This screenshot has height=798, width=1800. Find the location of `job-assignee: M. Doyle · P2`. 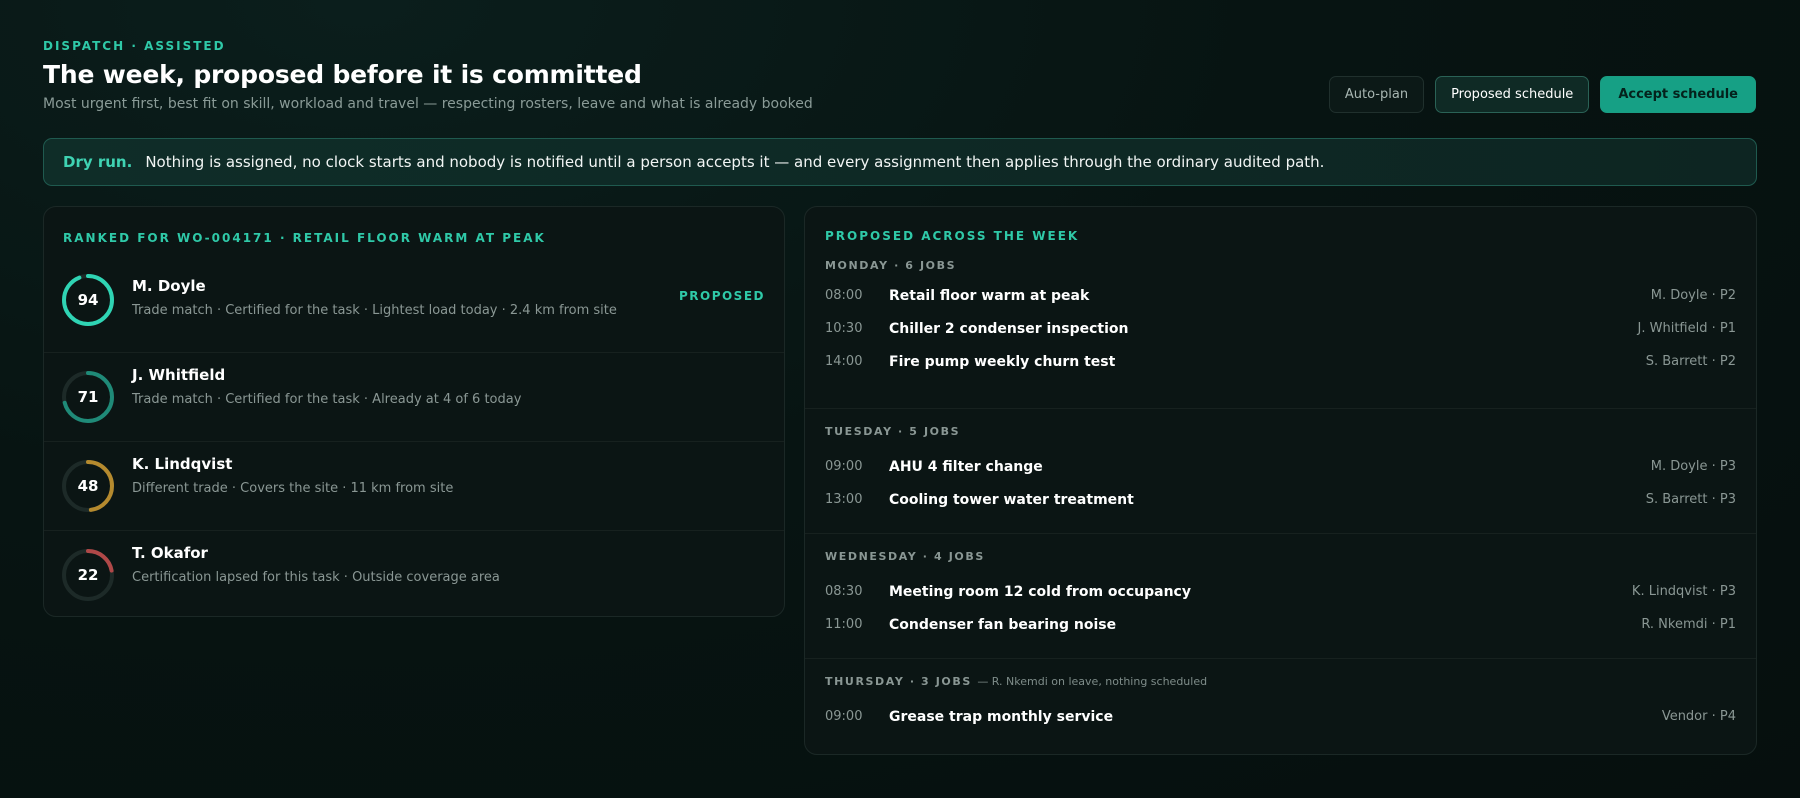

job-assignee: M. Doyle · P2 is located at coordinates (1693, 295).